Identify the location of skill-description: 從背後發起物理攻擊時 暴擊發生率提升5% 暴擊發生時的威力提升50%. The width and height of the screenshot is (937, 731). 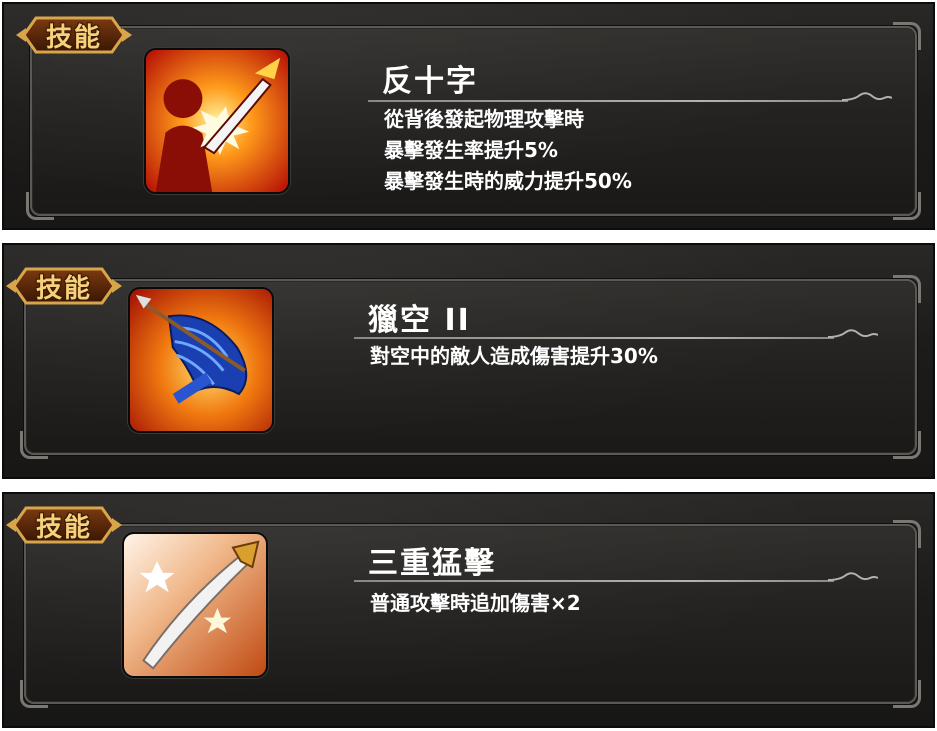
(508, 150).